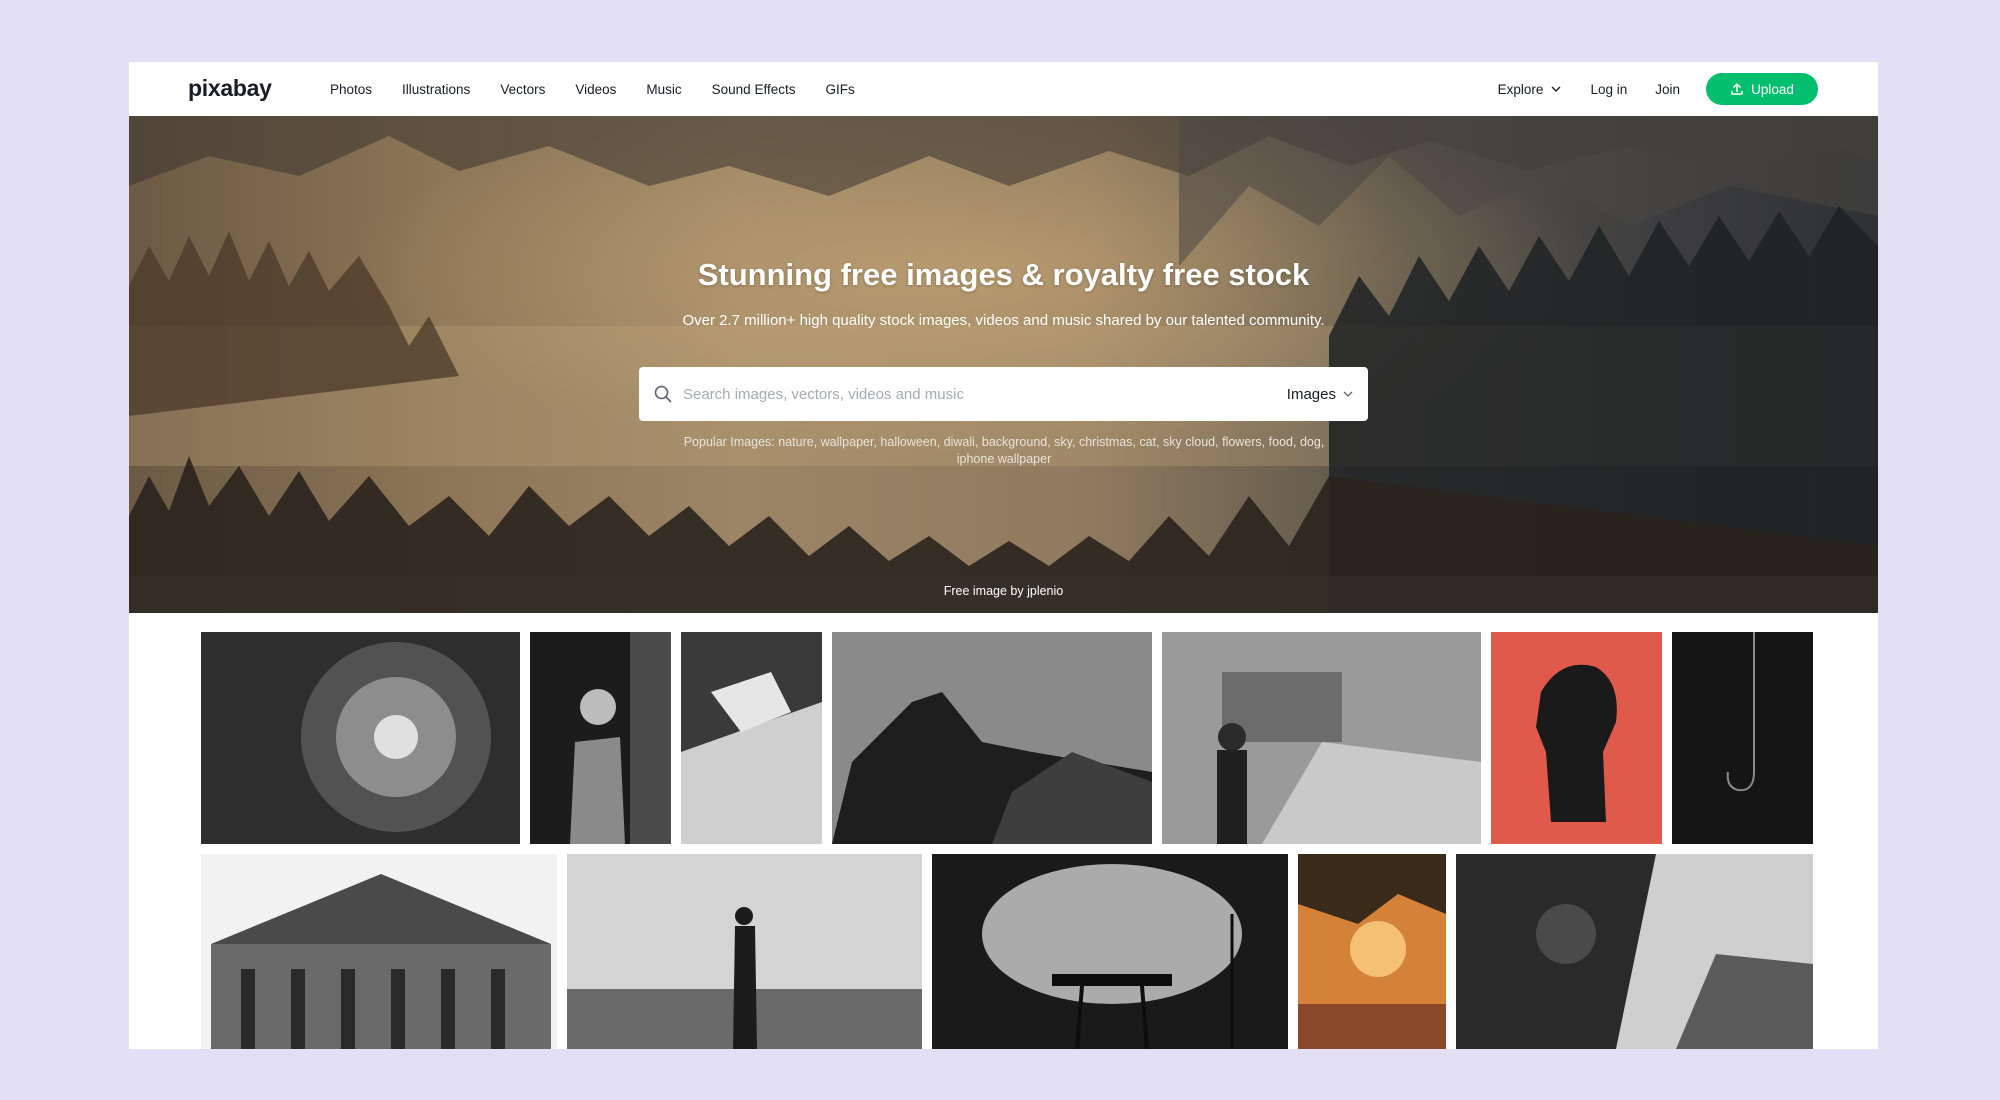 The width and height of the screenshot is (2000, 1100). I want to click on popular-tag: wallpaper, so click(847, 442).